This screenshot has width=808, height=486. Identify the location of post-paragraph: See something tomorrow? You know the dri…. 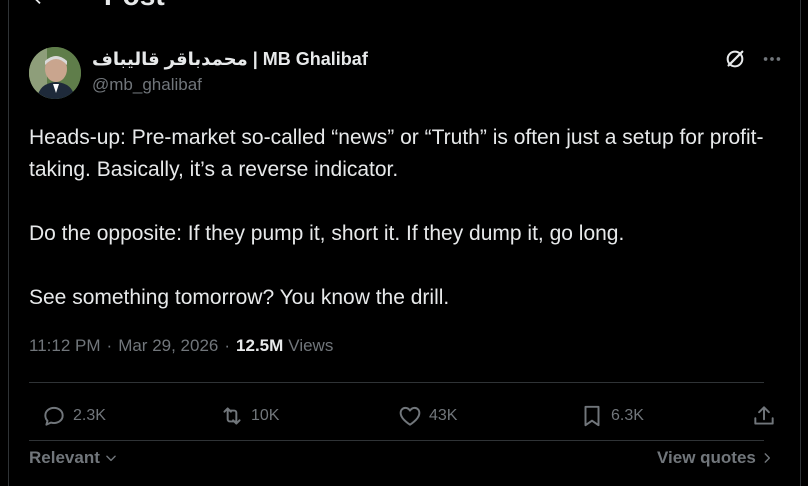
(239, 297).